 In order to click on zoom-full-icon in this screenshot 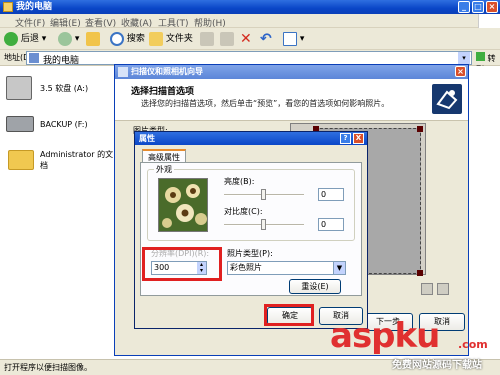, I will do `click(443, 289)`.